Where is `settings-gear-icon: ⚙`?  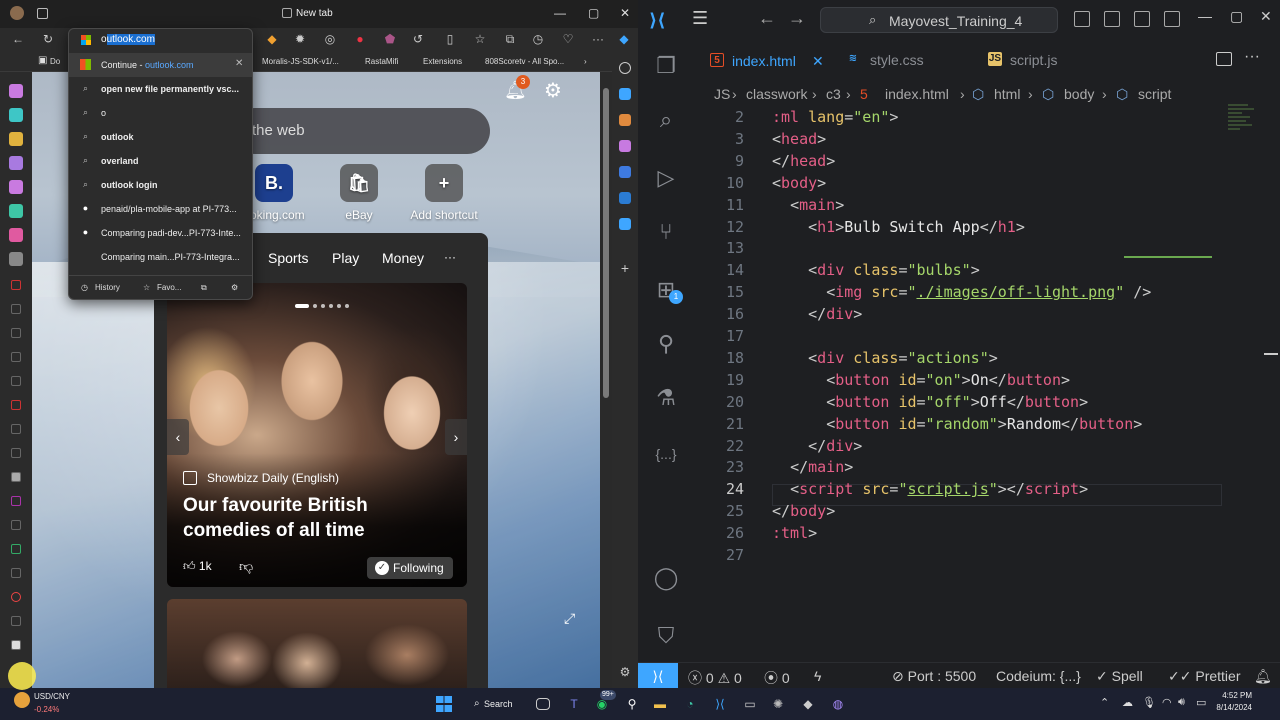
settings-gear-icon: ⚙ is located at coordinates (234, 287).